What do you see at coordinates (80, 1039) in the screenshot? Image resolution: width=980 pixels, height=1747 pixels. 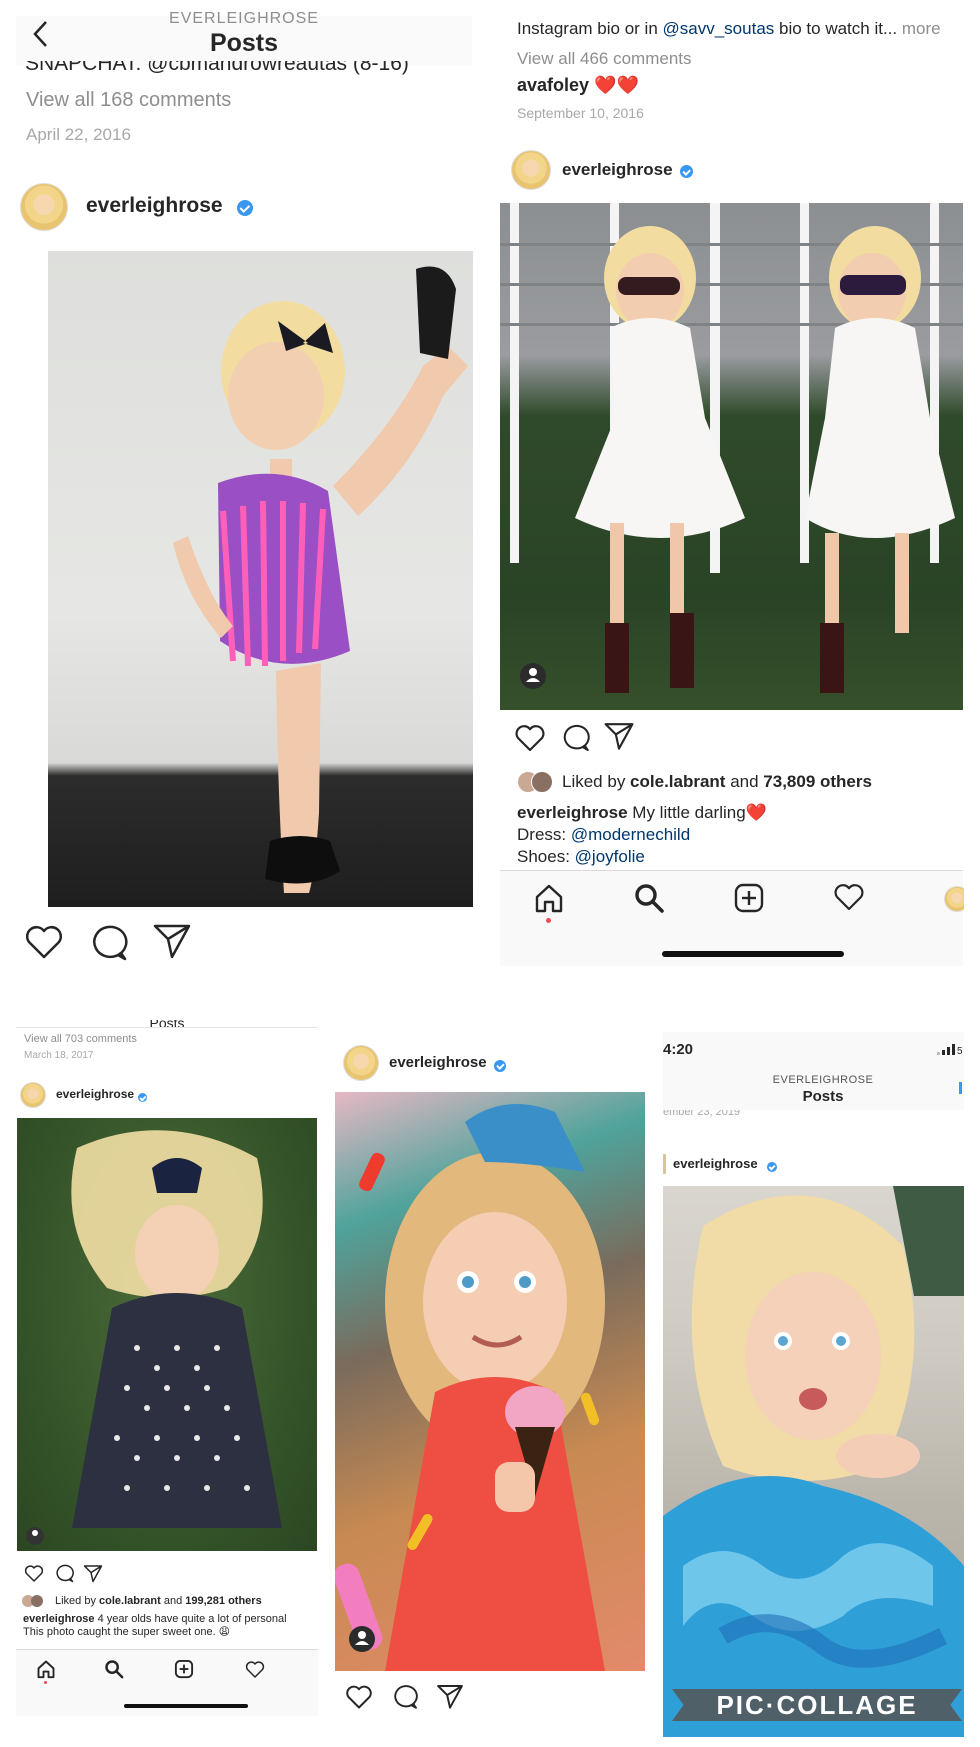 I see `view-comments-link: View all 703 comments` at bounding box center [80, 1039].